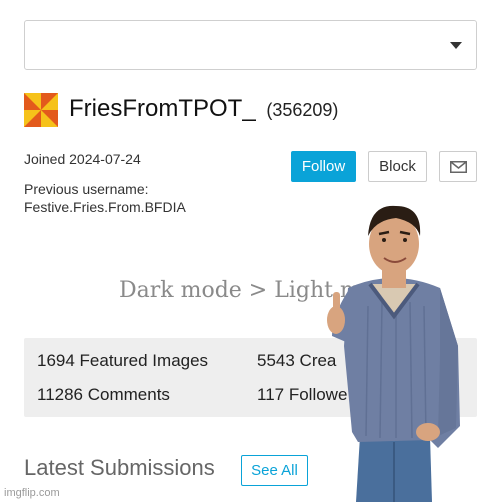 The width and height of the screenshot is (500, 502). Describe the element at coordinates (103, 395) in the screenshot. I see `stat-comments: 11286 Comments` at that location.